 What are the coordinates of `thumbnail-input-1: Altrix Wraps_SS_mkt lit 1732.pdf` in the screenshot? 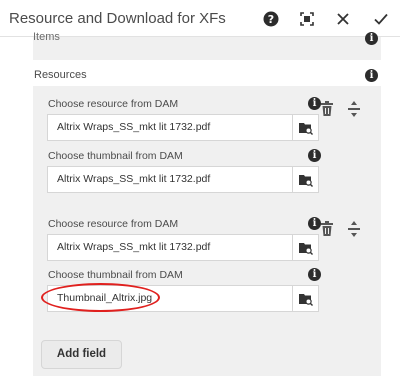 It's located at (170, 179).